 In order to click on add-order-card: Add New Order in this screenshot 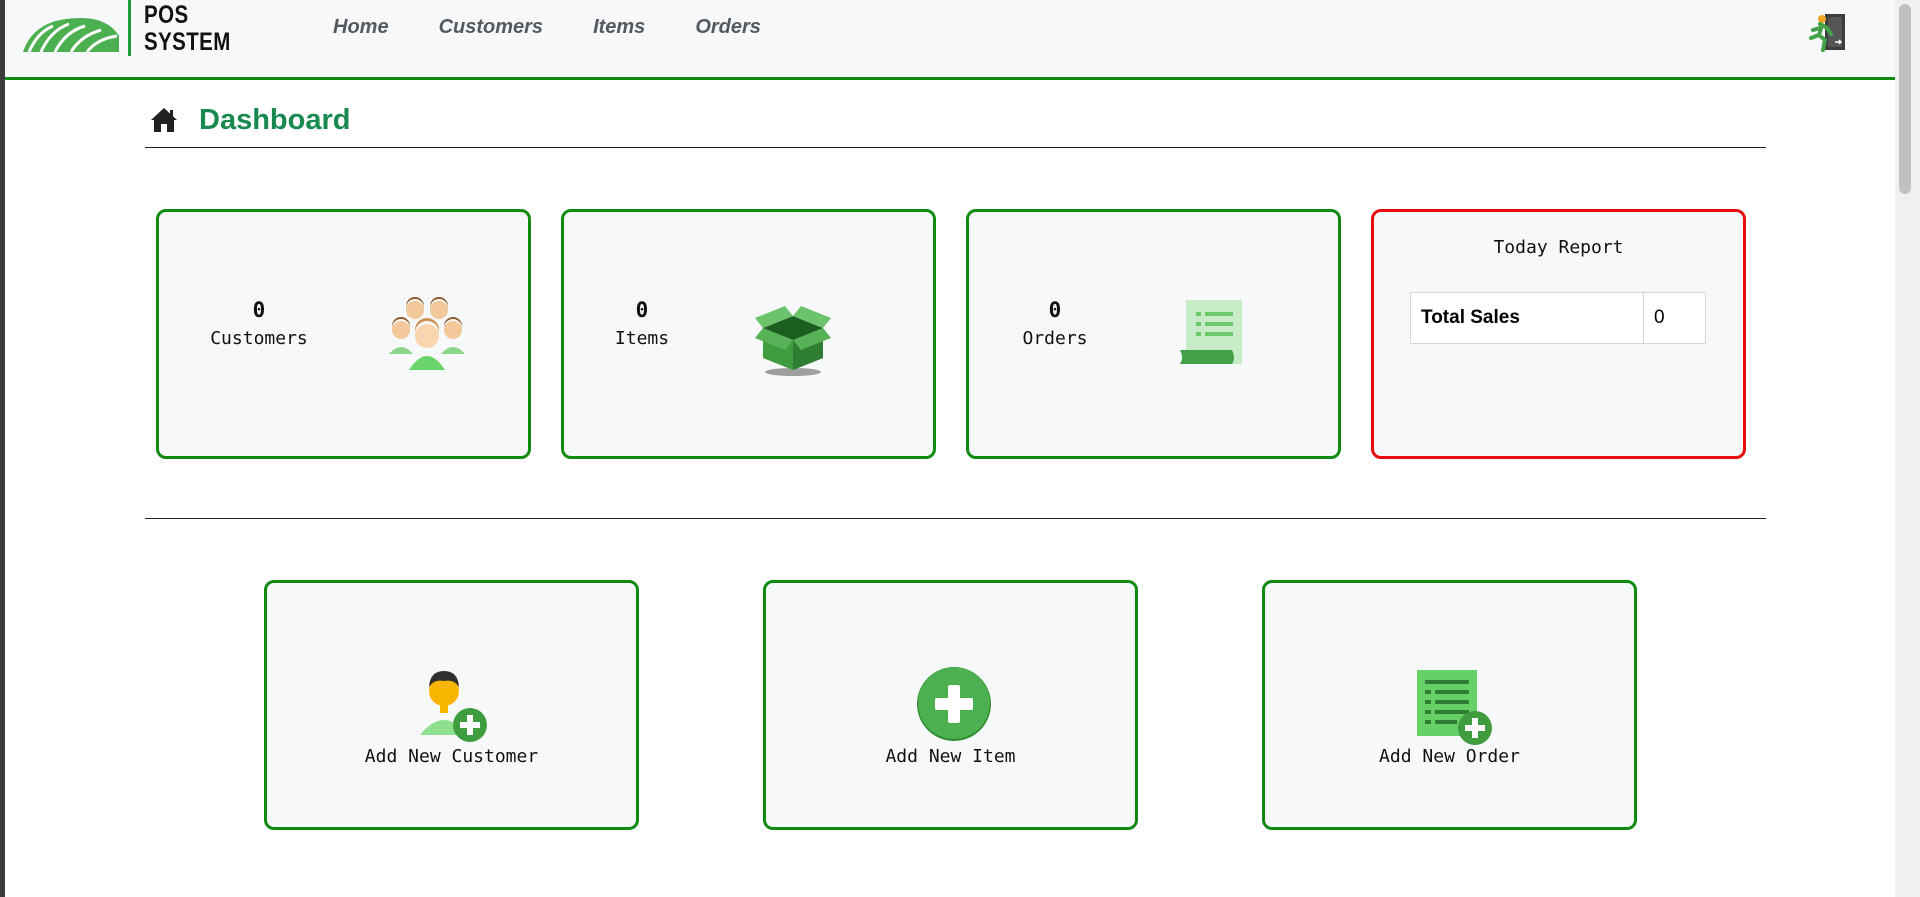, I will do `click(1449, 705)`.